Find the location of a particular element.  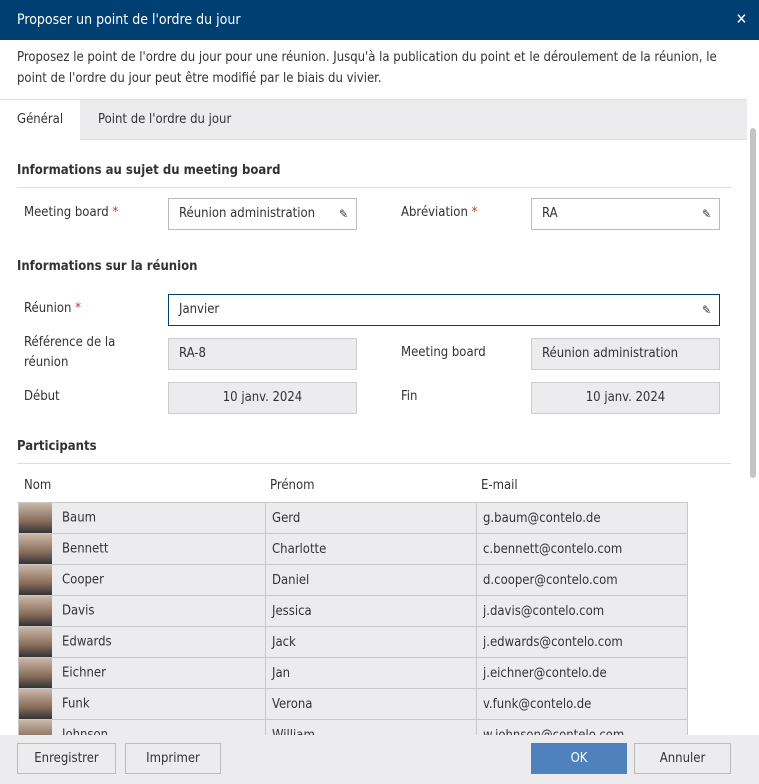

scrollbar is located at coordinates (753, 303).